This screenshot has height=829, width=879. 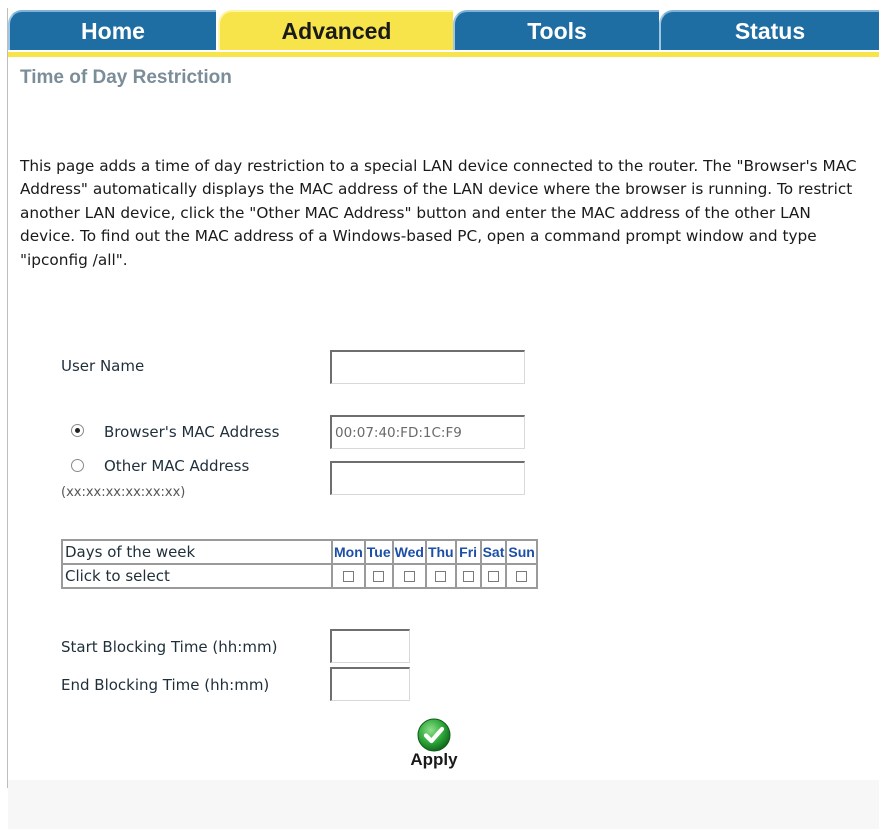 What do you see at coordinates (348, 552) in the screenshot?
I see `day-header-mon: Mon` at bounding box center [348, 552].